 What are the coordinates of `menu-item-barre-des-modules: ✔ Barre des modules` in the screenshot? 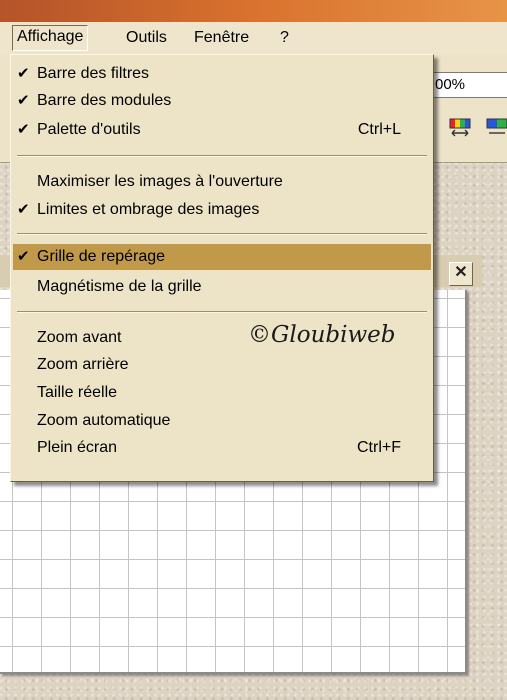 It's located at (222, 101).